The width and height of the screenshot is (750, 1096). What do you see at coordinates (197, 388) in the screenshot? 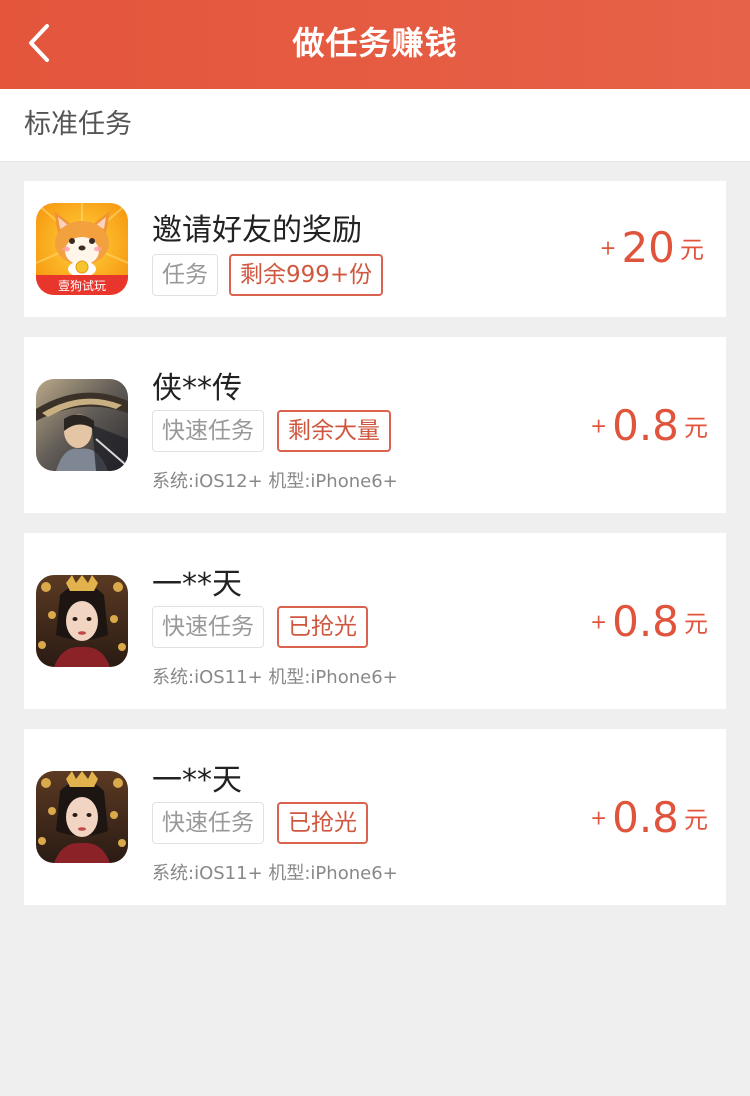
I see `task-title: 侠**传` at bounding box center [197, 388].